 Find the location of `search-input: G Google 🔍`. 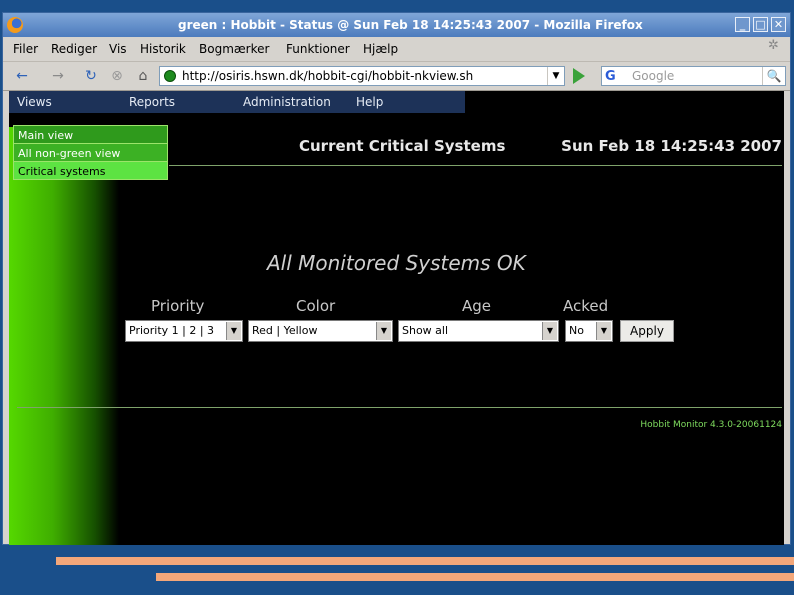

search-input: G Google 🔍 is located at coordinates (693, 76).